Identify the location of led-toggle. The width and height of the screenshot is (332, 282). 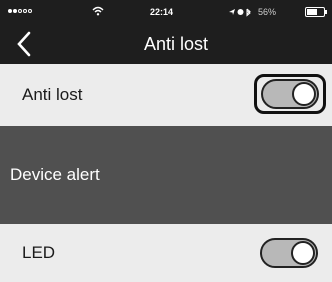
(289, 253).